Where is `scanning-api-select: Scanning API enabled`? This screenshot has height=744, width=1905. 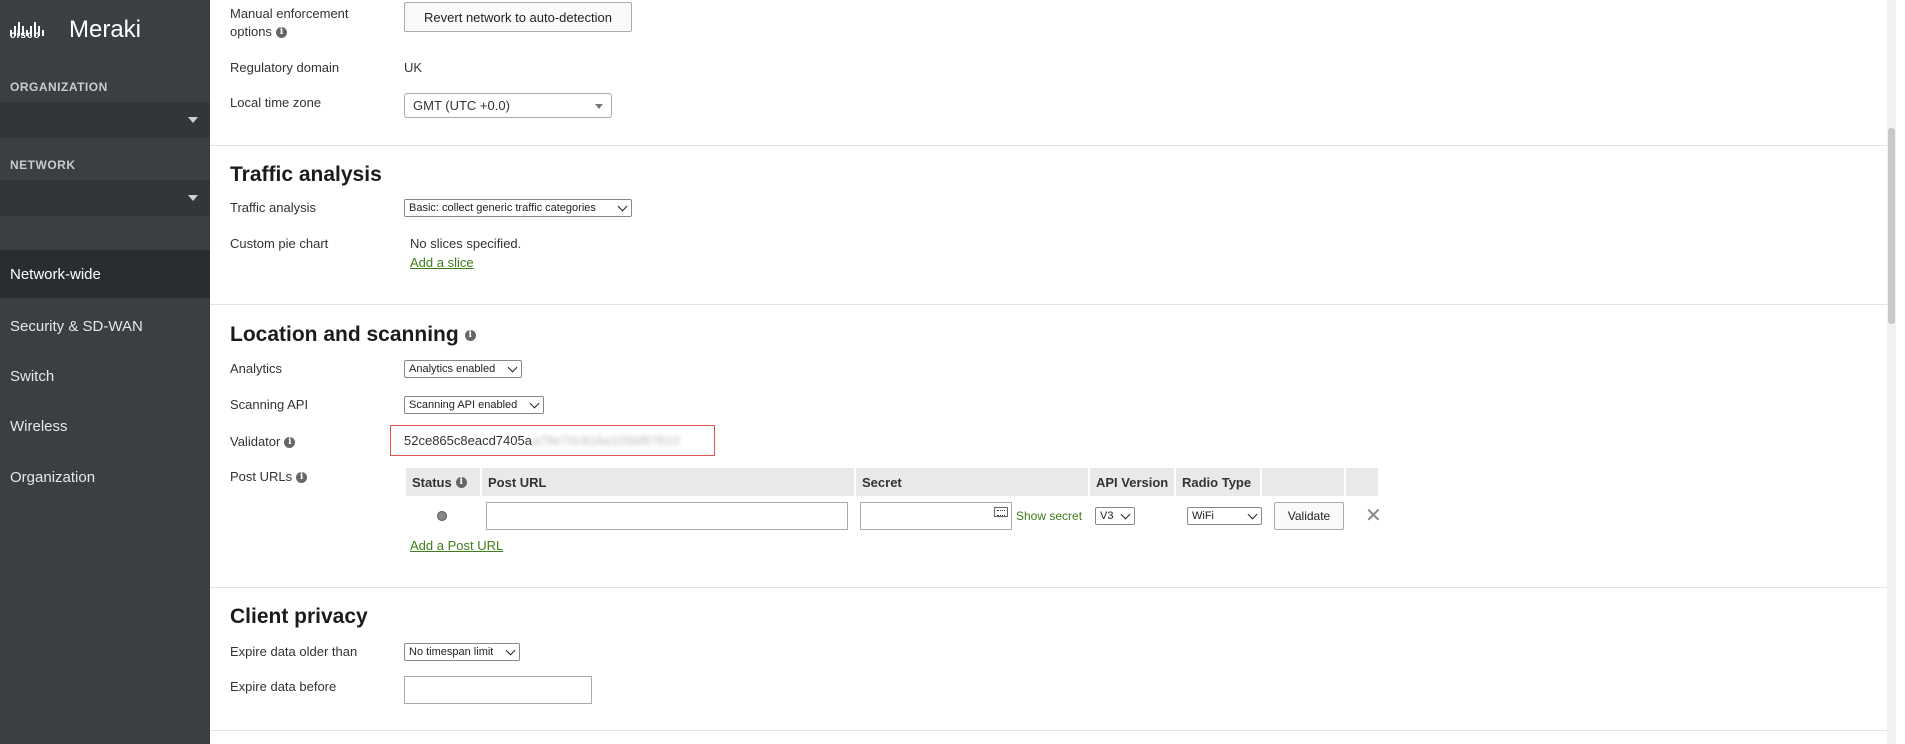
scanning-api-select: Scanning API enabled is located at coordinates (474, 405).